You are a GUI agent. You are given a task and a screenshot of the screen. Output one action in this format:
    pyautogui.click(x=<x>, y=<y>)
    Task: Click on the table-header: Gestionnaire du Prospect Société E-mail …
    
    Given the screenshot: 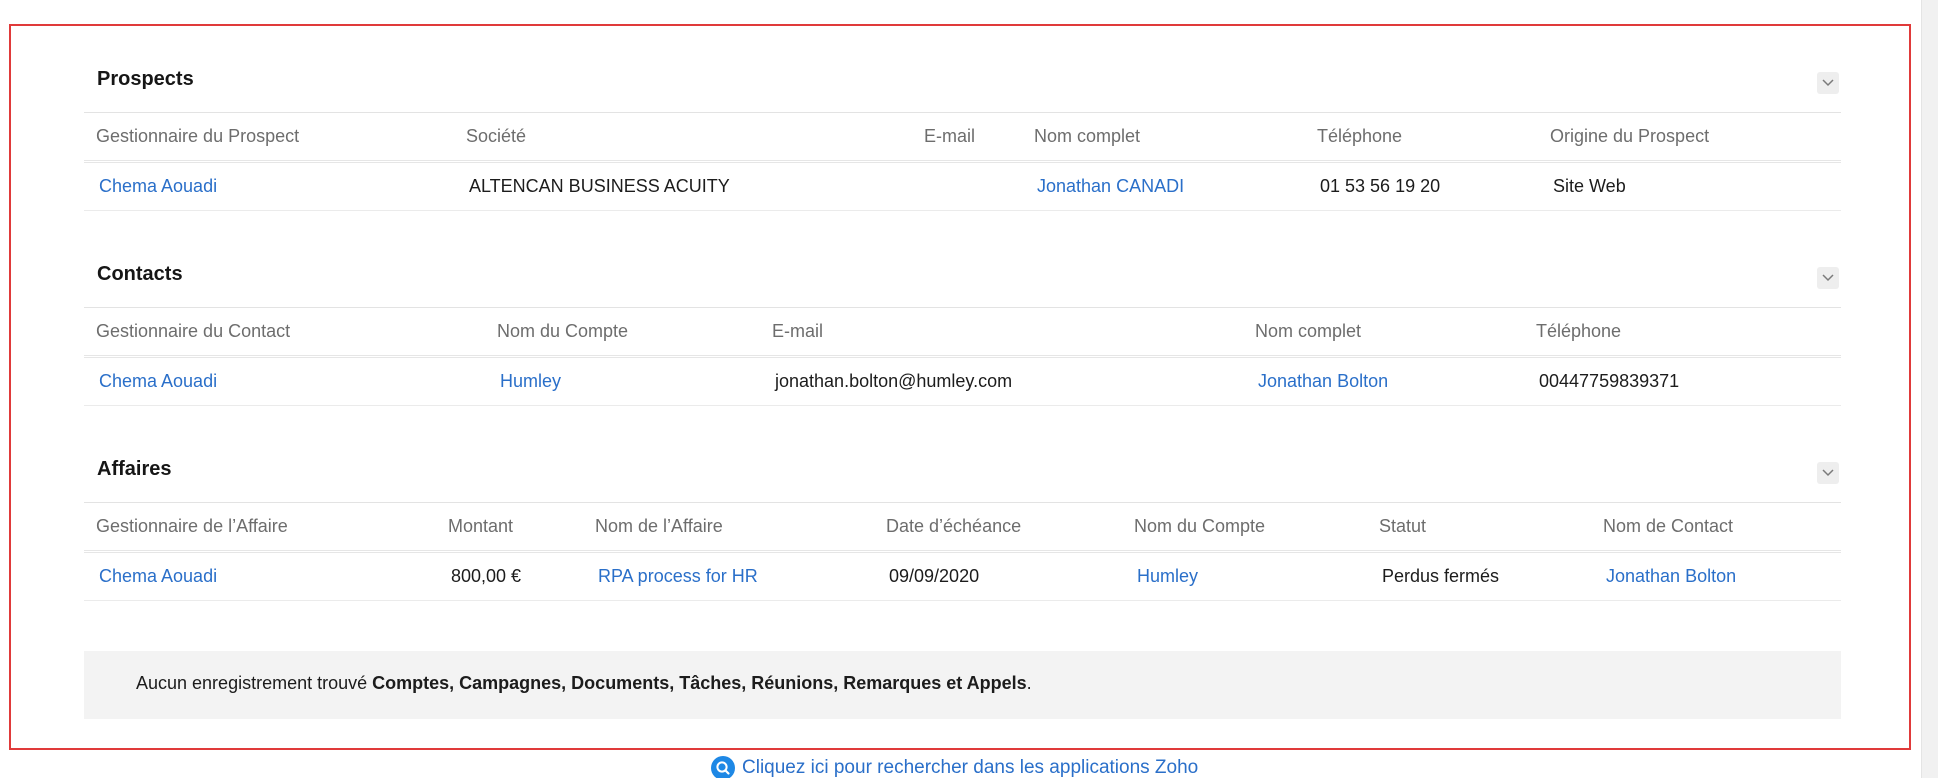 What is the action you would take?
    pyautogui.click(x=962, y=138)
    